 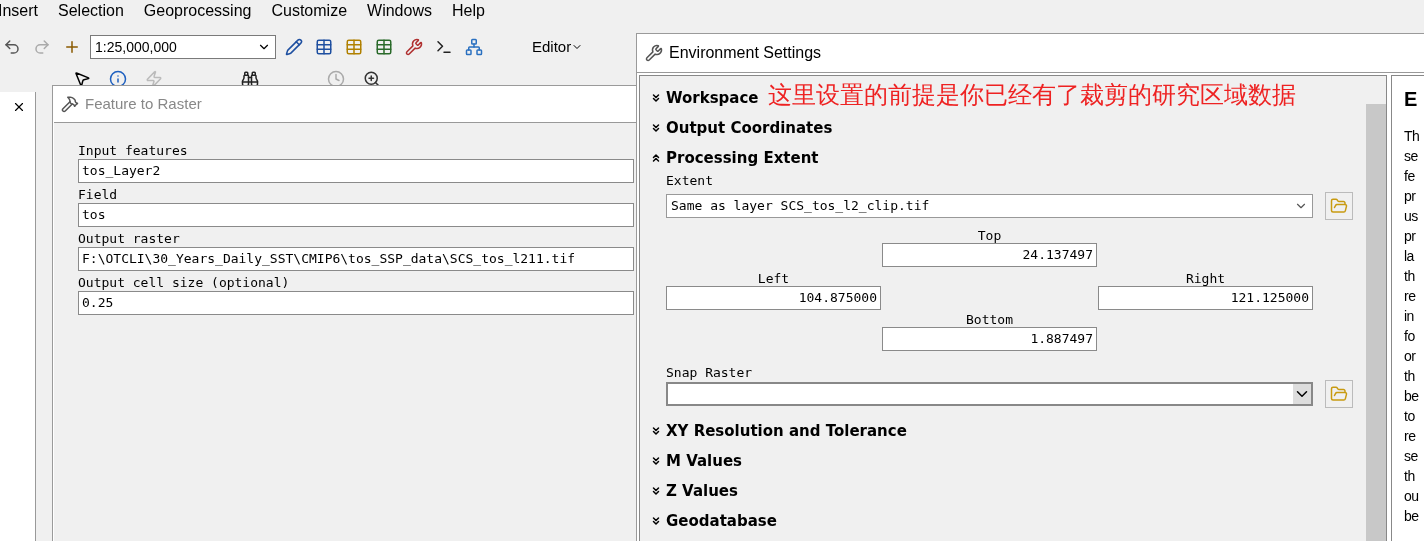 What do you see at coordinates (1032, 95) in the screenshot?
I see `annotation-text: 这里设置的前提是你已经有了裁剪的研究区域数据` at bounding box center [1032, 95].